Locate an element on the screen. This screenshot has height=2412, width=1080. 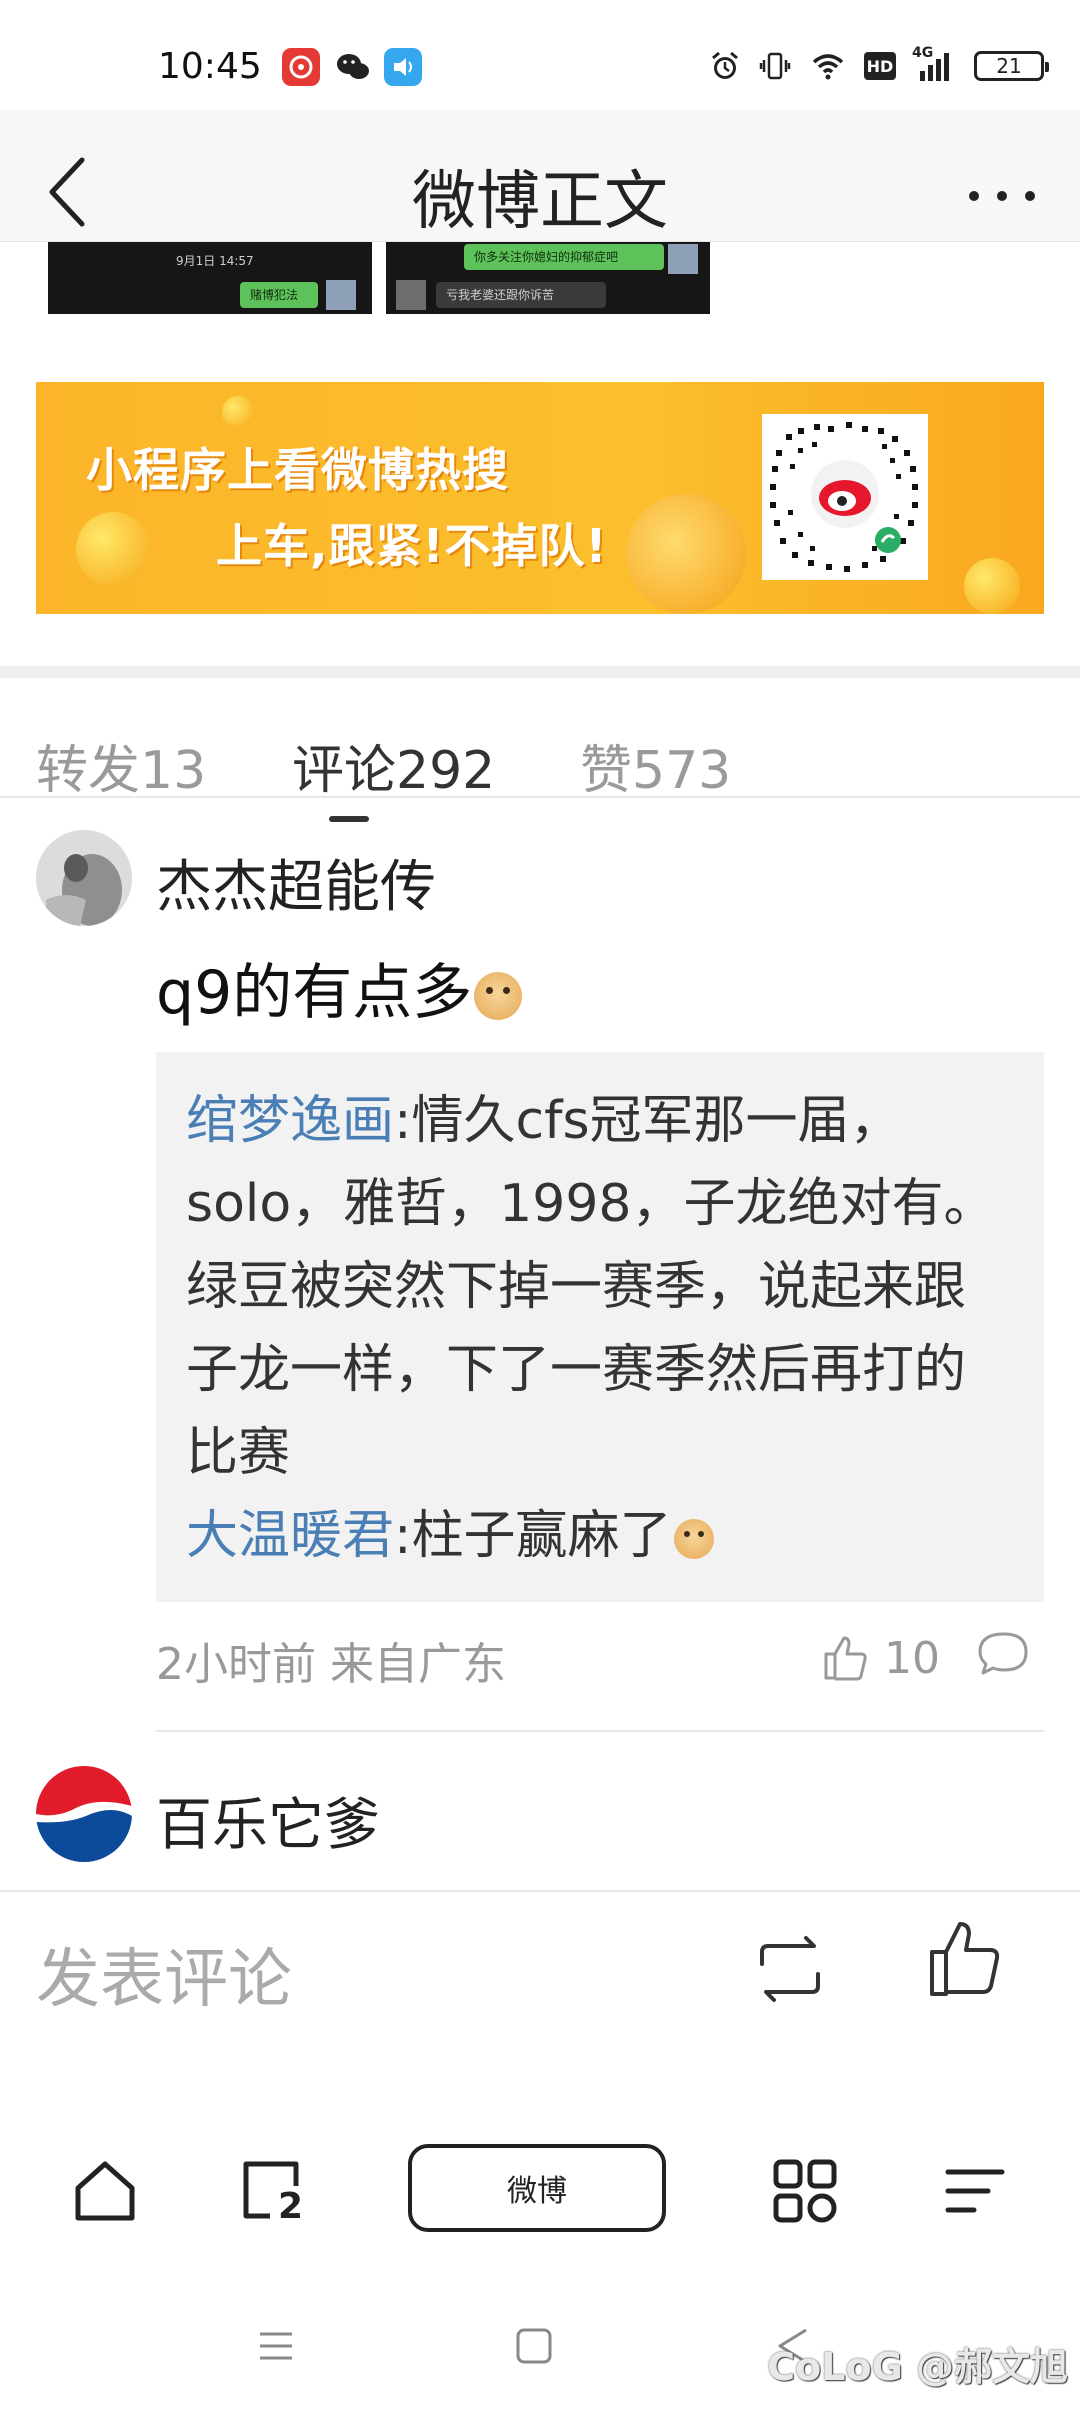
tab-comments: 评论292 is located at coordinates (393, 765).